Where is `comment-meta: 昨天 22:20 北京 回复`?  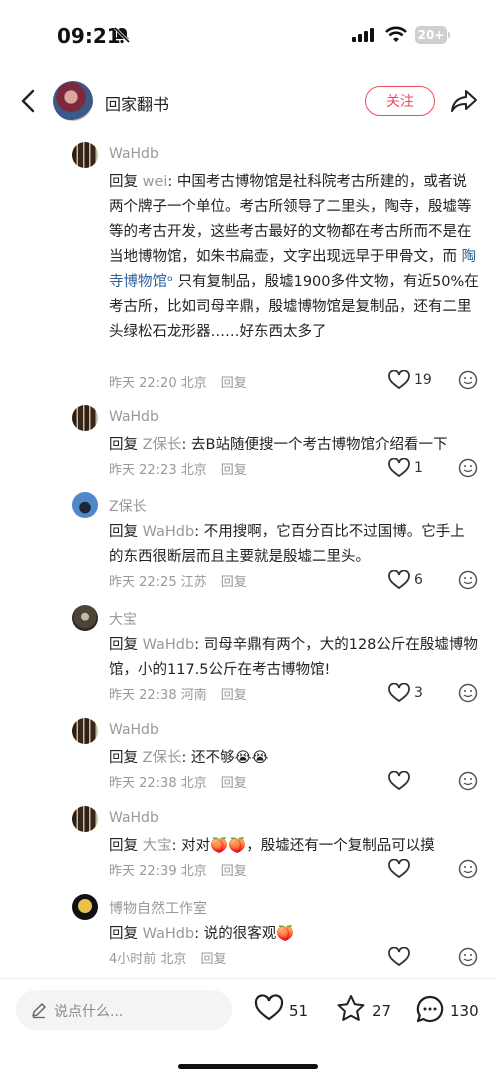 comment-meta: 昨天 22:20 北京 回复 is located at coordinates (178, 381).